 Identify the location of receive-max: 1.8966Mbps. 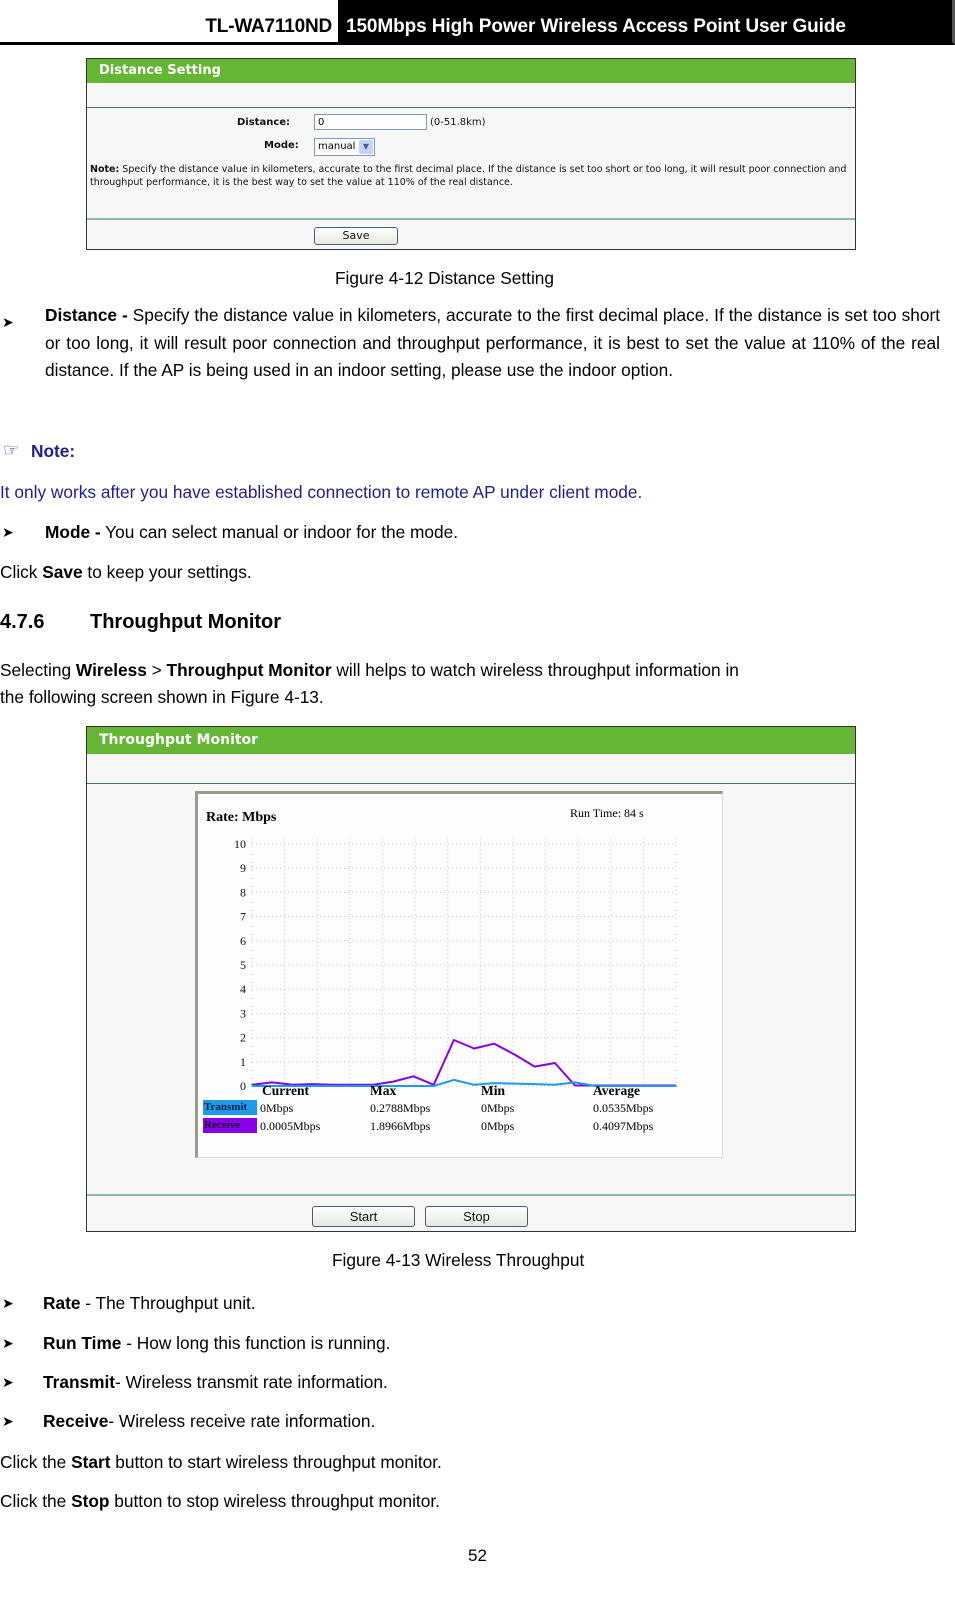
(400, 1126).